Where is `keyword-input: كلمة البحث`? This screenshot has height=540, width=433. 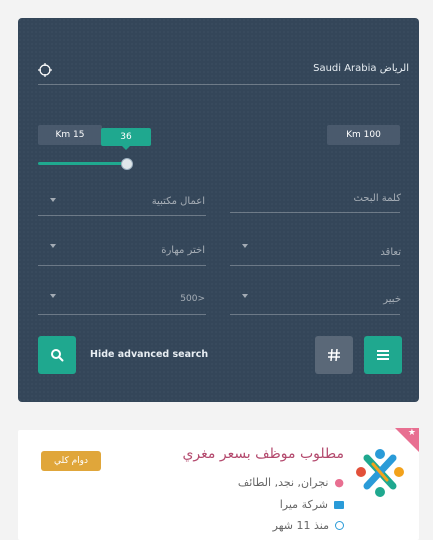 keyword-input: كلمة البحث is located at coordinates (377, 198).